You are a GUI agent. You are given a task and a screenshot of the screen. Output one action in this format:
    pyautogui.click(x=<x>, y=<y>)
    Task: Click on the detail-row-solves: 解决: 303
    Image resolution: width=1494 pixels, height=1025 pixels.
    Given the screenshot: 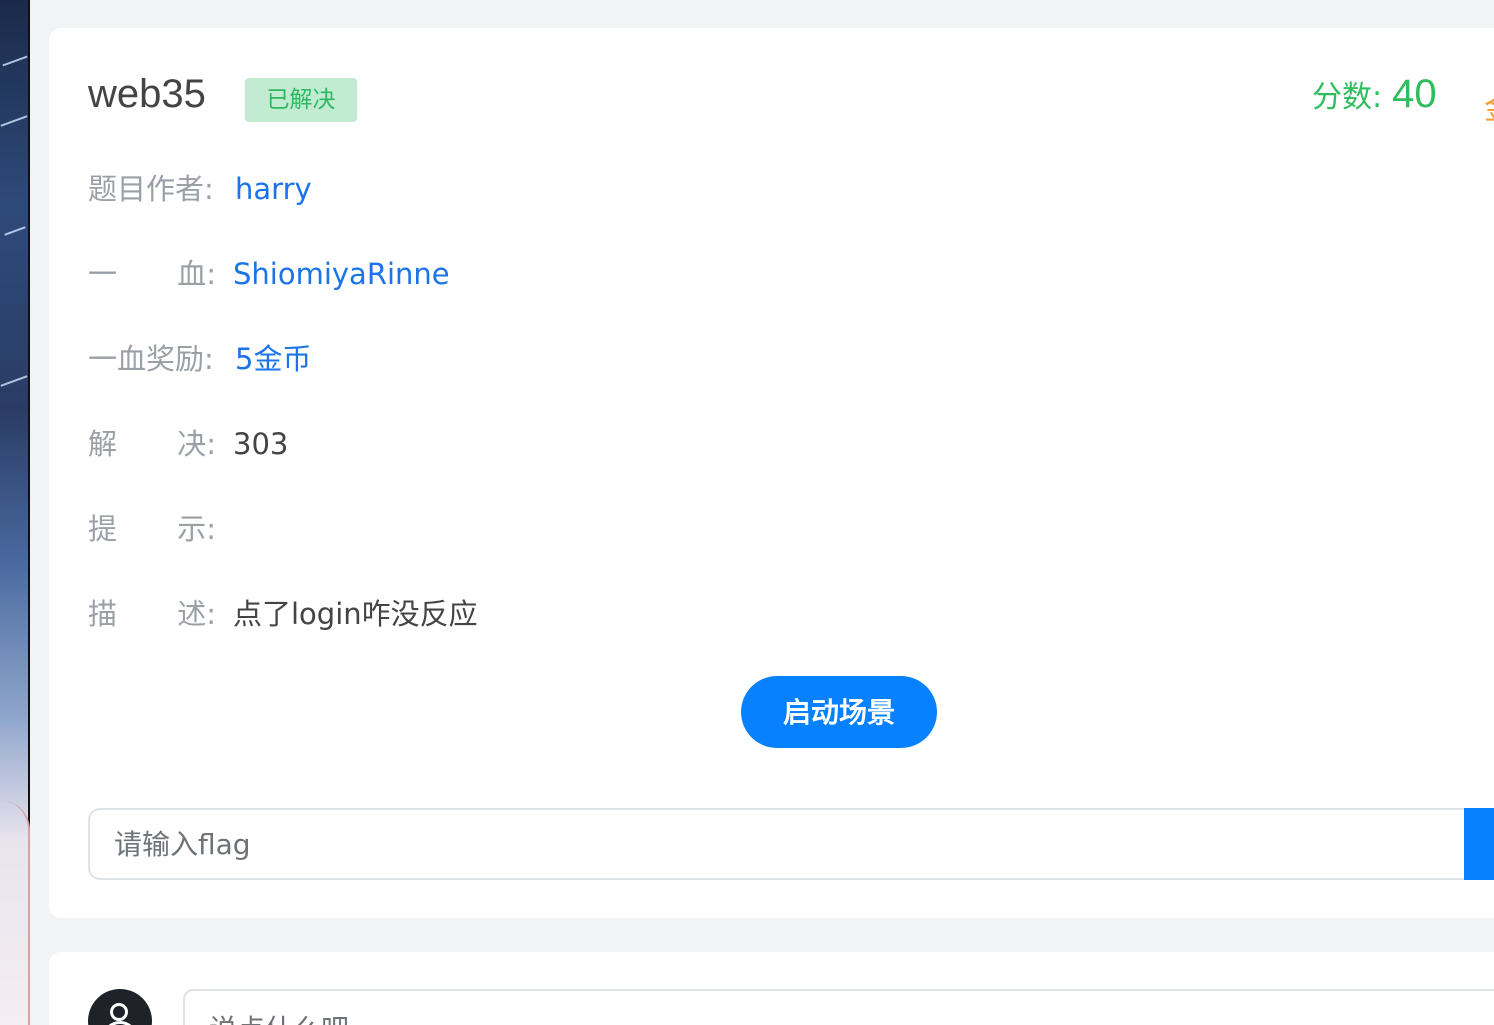 What is the action you would take?
    pyautogui.click(x=188, y=444)
    